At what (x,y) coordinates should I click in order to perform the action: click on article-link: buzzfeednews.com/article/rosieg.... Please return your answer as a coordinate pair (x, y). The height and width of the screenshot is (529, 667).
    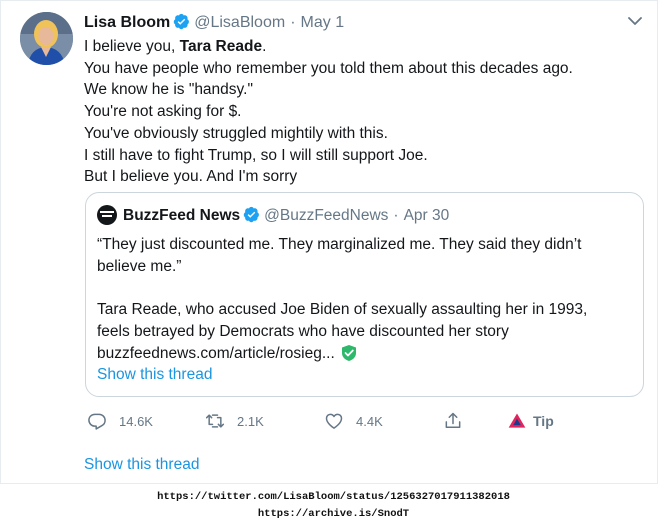
    Looking at the image, I should click on (216, 353).